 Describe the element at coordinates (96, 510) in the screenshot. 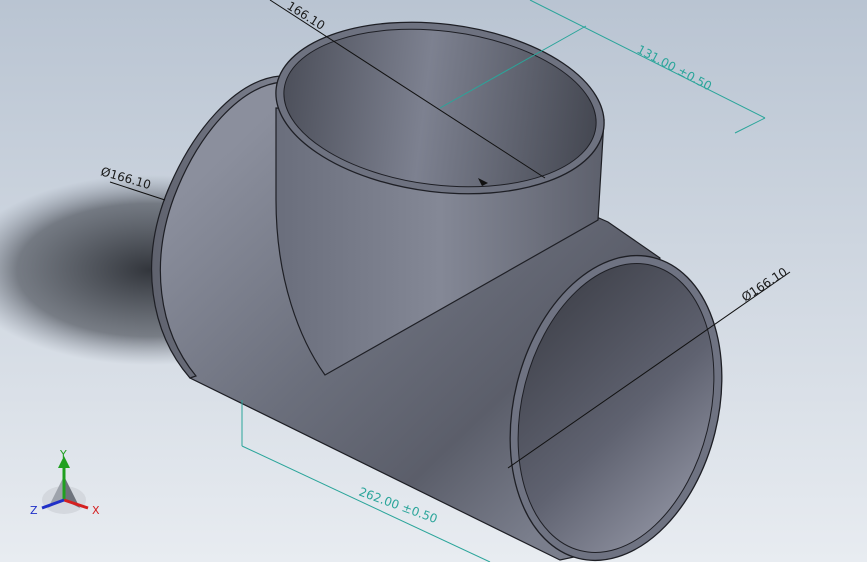

I see `triad-x-label: X` at that location.